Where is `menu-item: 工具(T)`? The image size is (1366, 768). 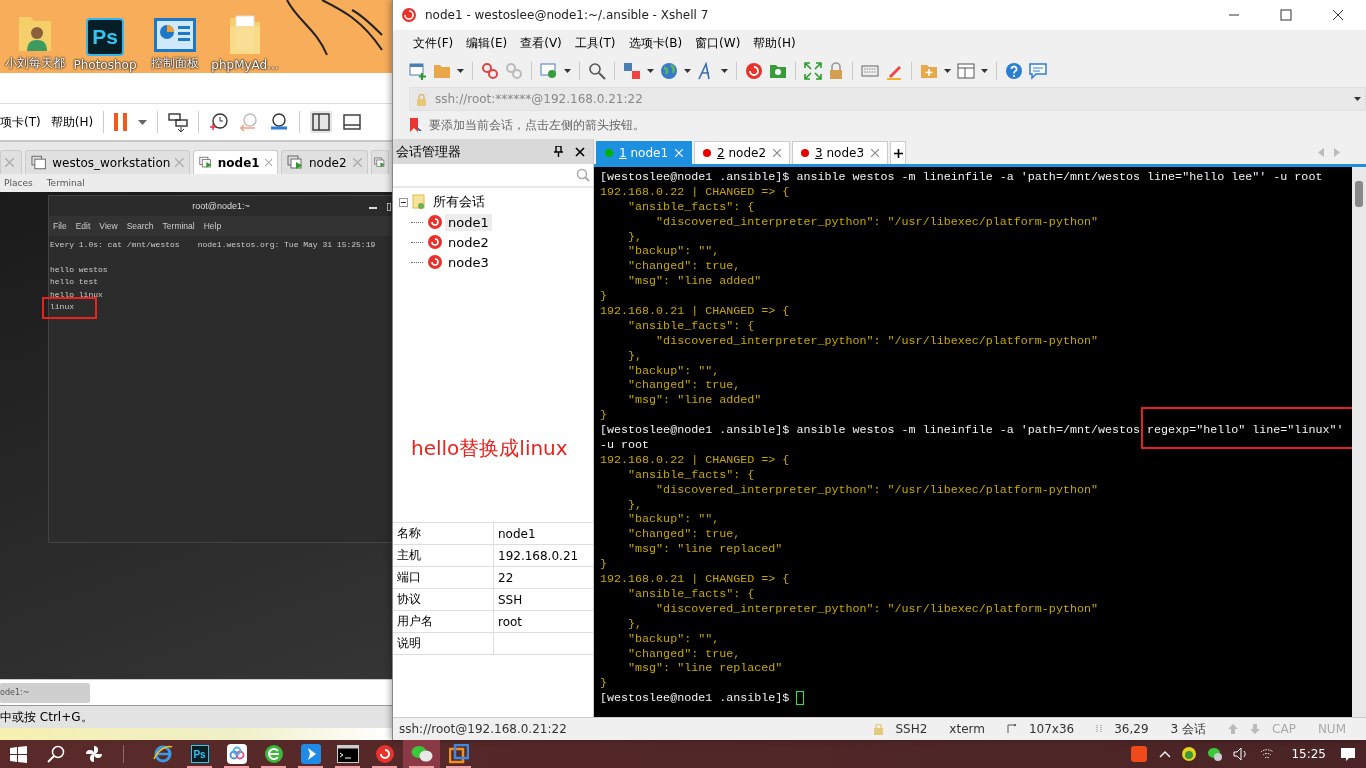
menu-item: 工具(T) is located at coordinates (595, 43).